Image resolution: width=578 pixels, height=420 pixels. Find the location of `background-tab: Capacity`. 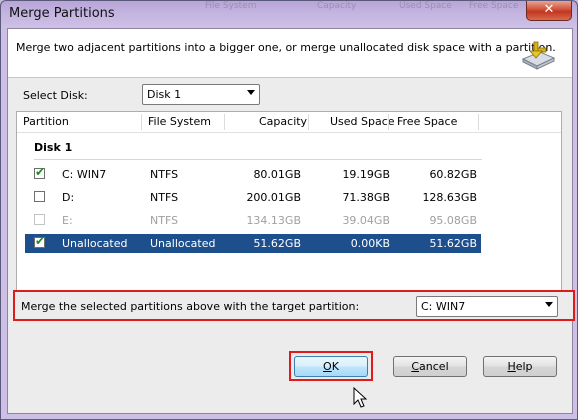

background-tab: Capacity is located at coordinates (337, 6).